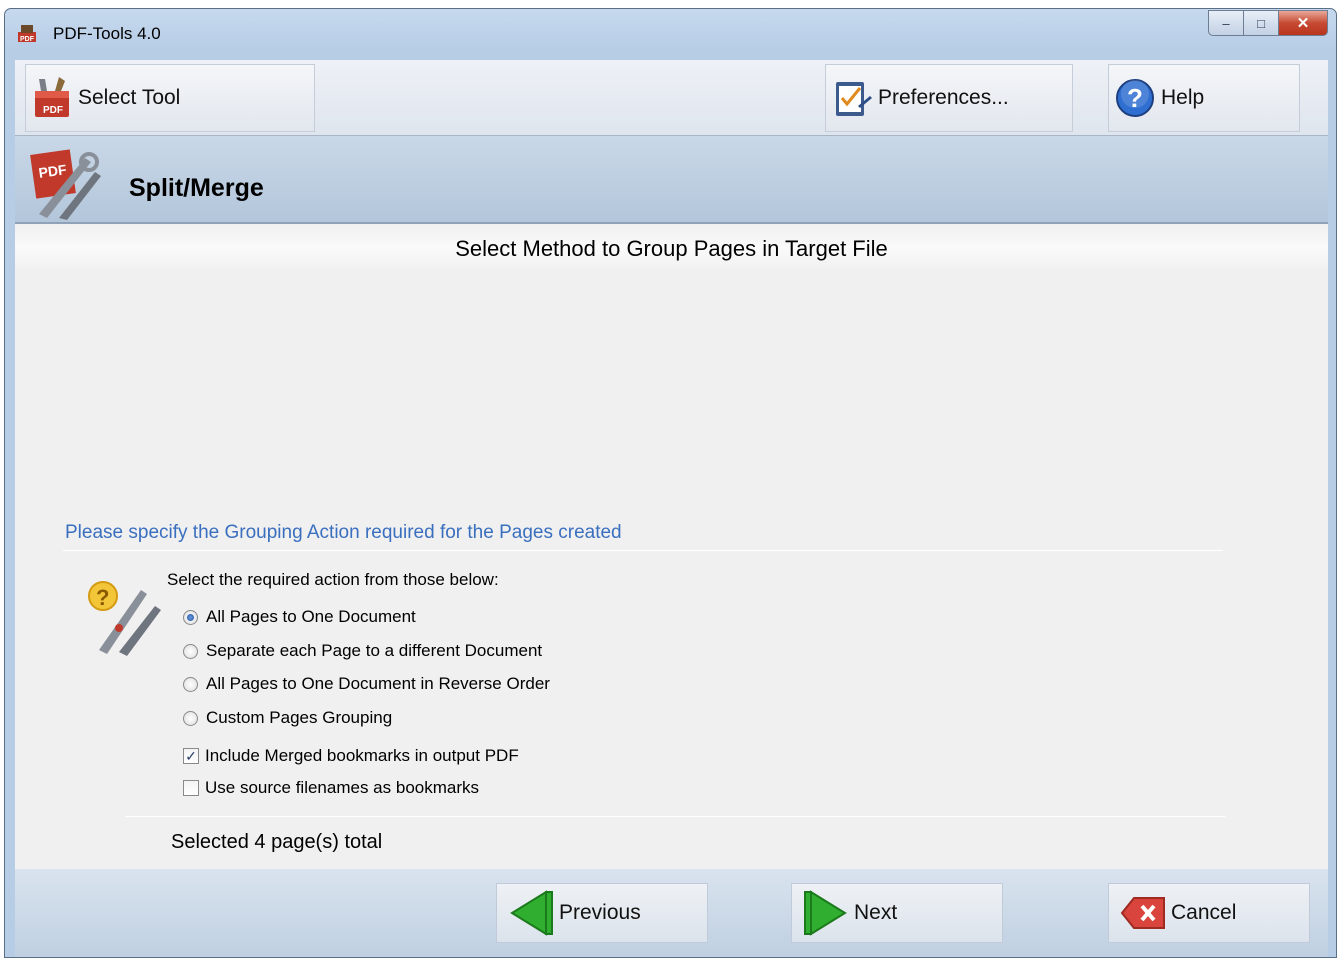 The image size is (1339, 958). What do you see at coordinates (124, 618) in the screenshot?
I see `question-tools-icon: ?` at bounding box center [124, 618].